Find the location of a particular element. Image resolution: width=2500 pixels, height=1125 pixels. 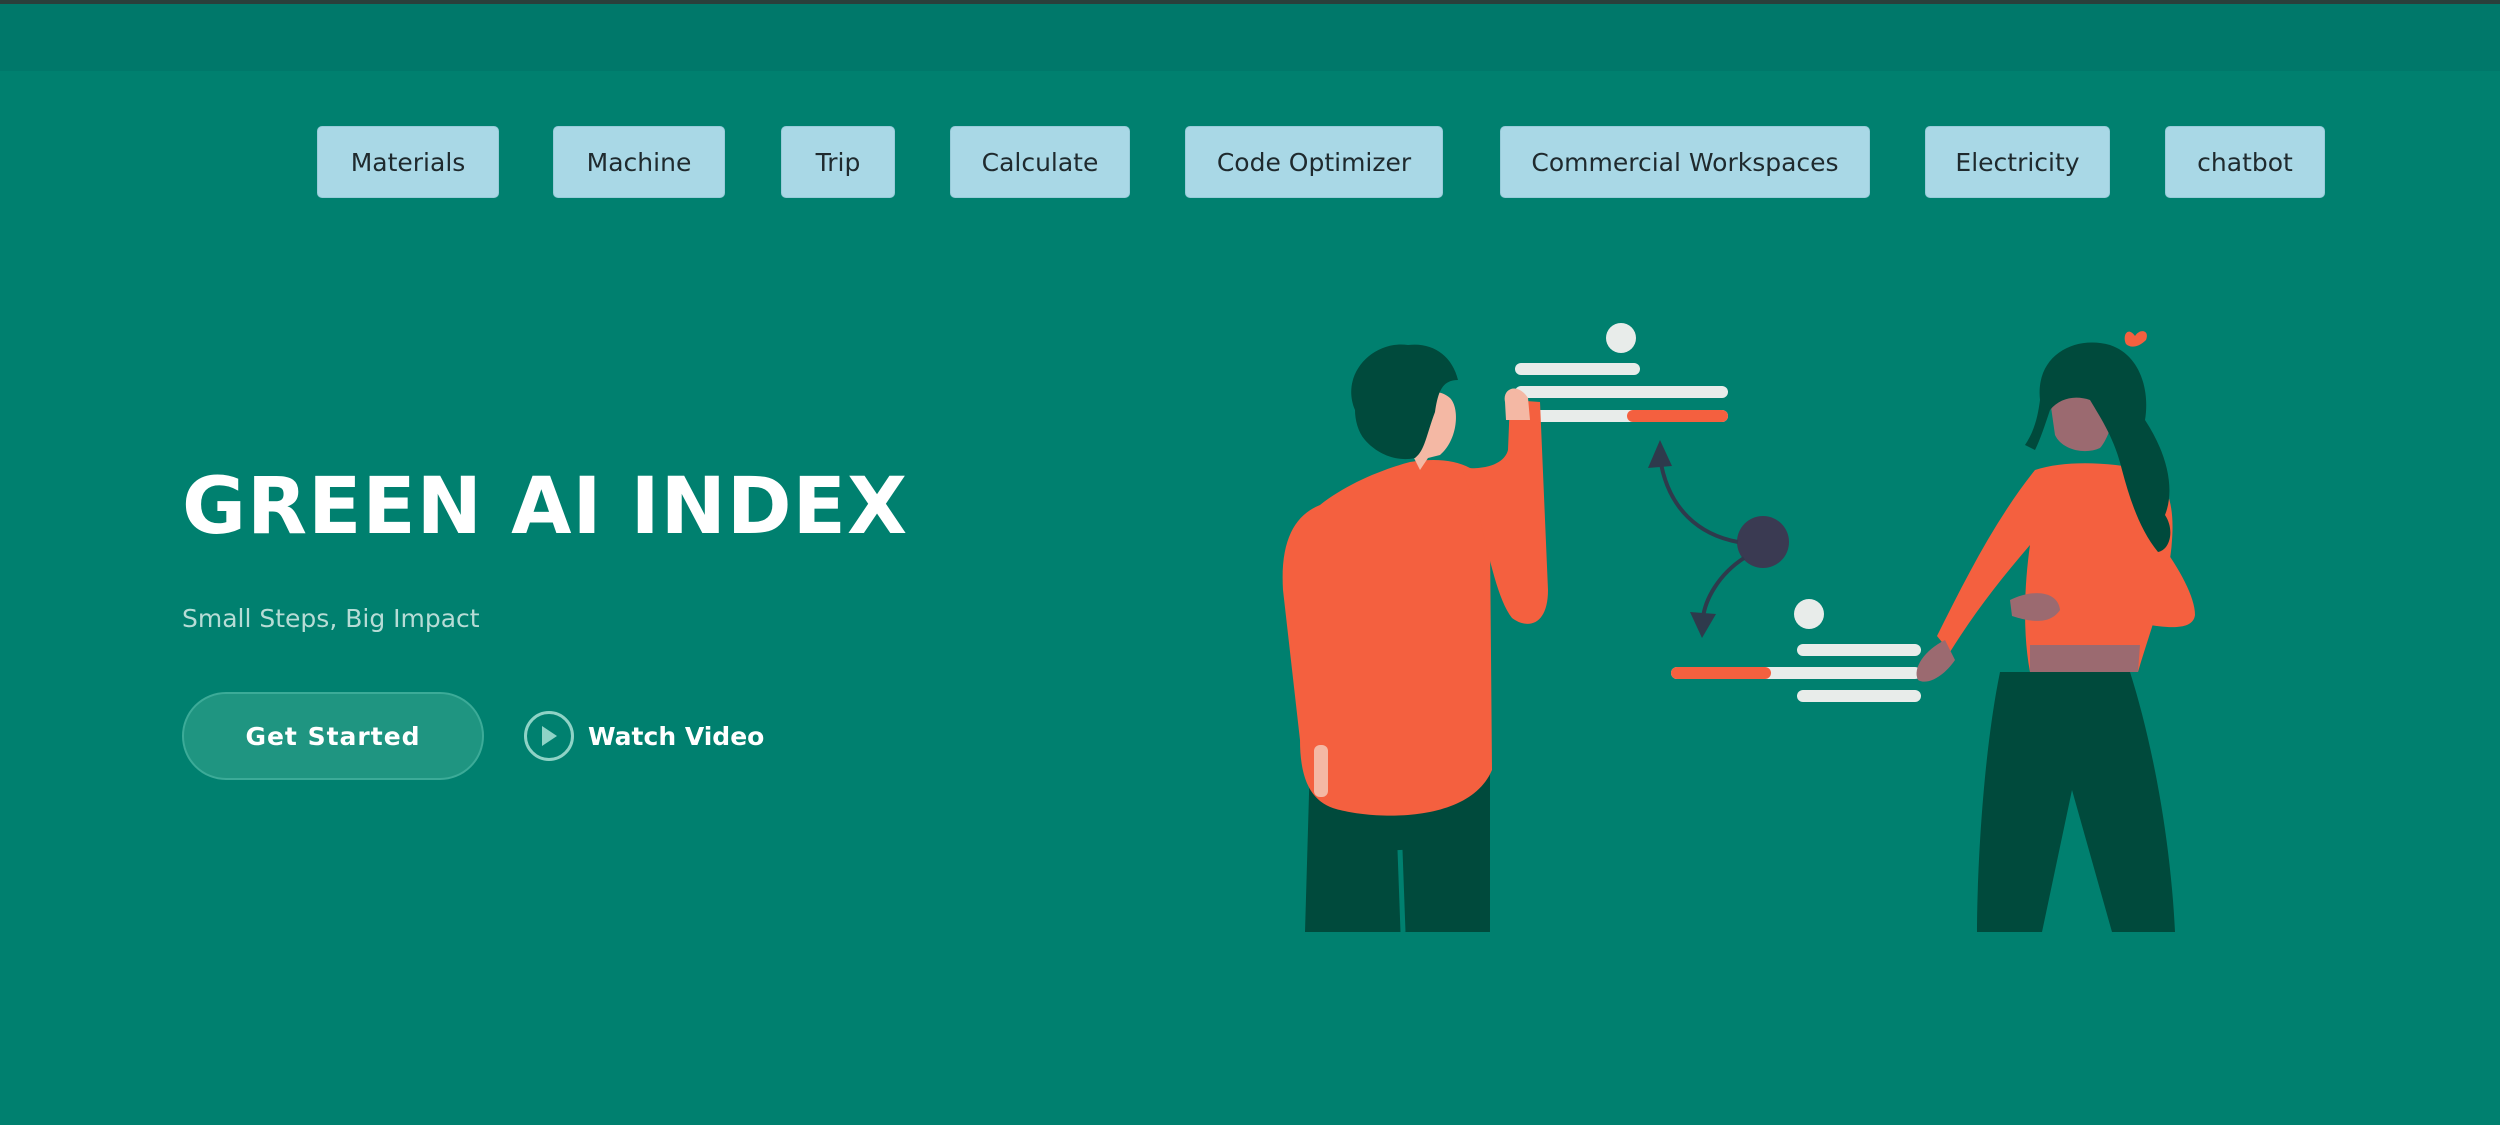

nav-item-materials: Materials is located at coordinates (408, 162).